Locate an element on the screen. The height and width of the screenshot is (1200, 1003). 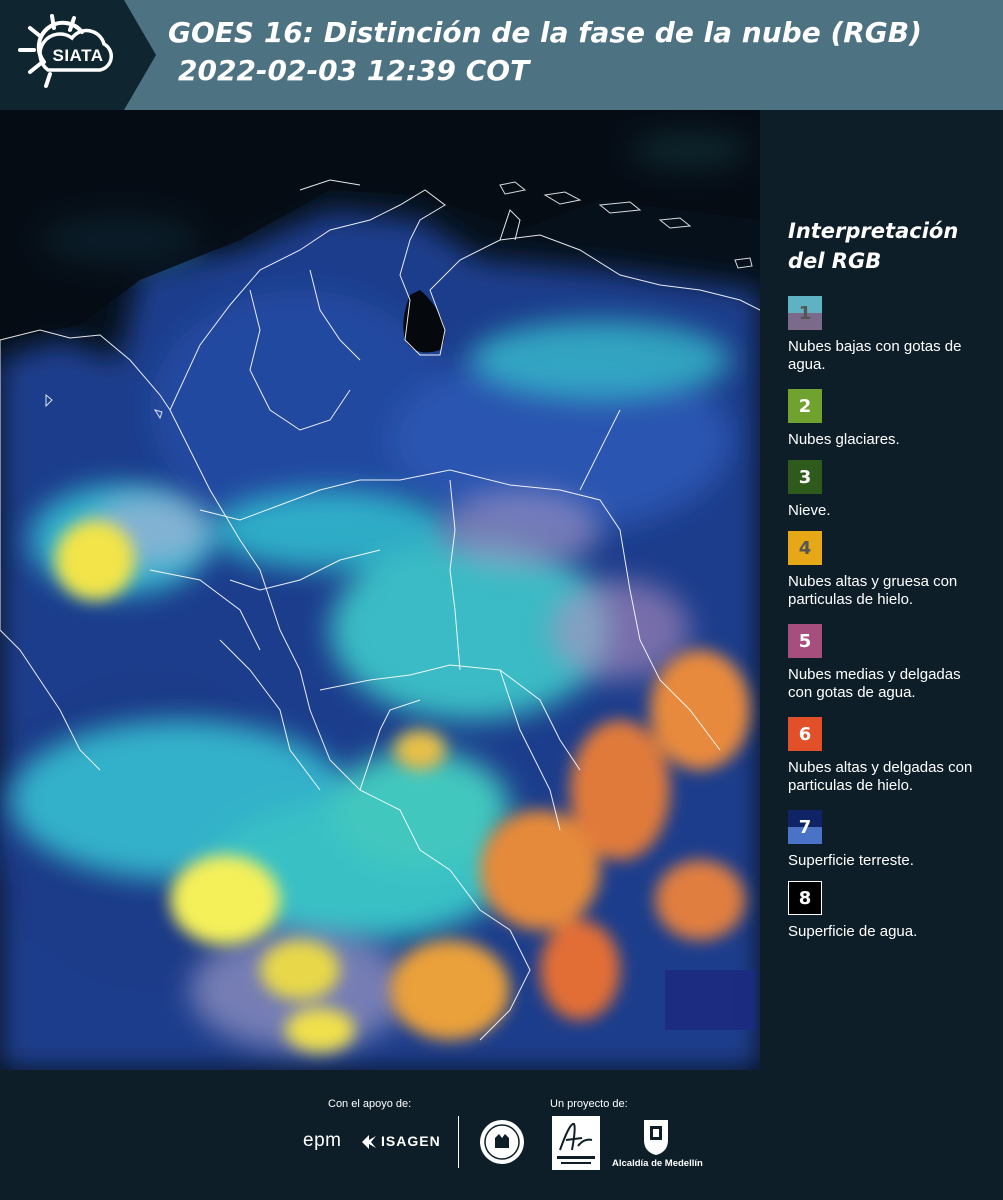
legend-title: Interpretación del RGB is located at coordinates (888, 246).